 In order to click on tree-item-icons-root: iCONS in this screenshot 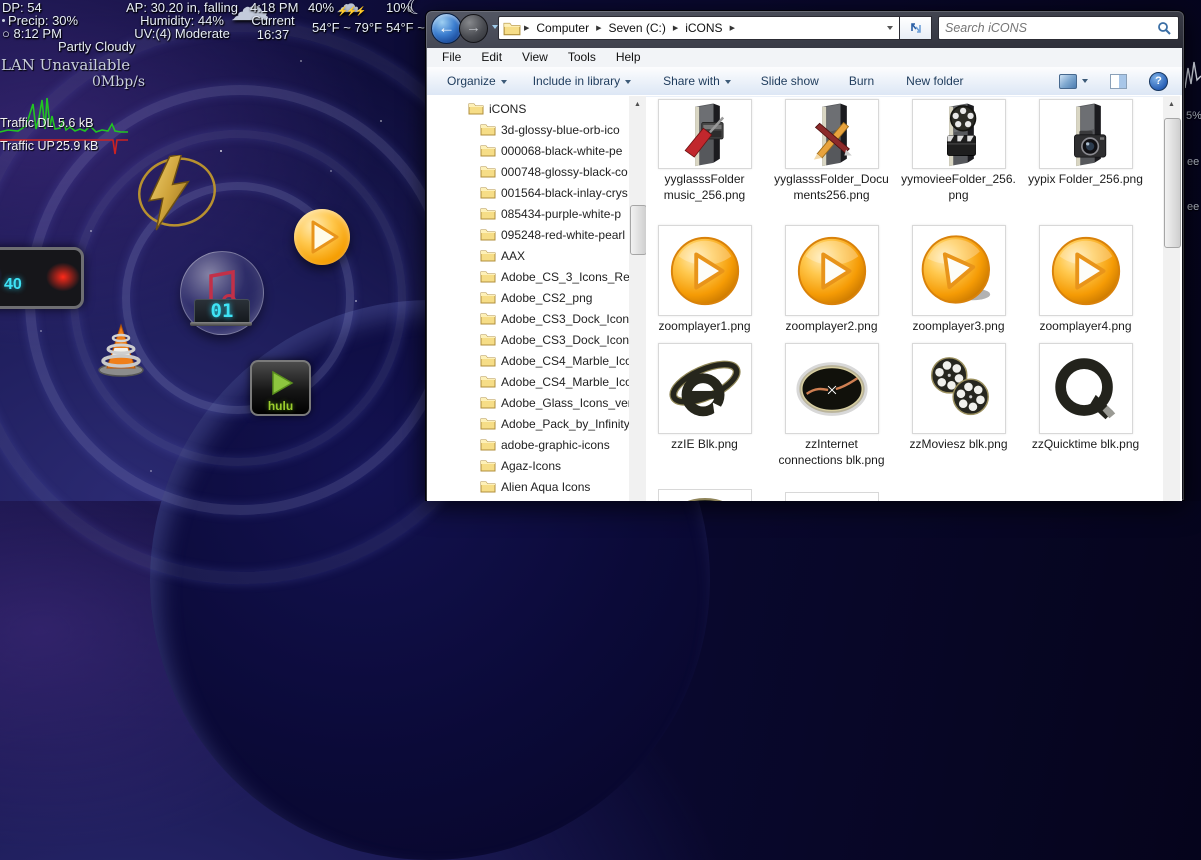, I will do `click(528, 109)`.